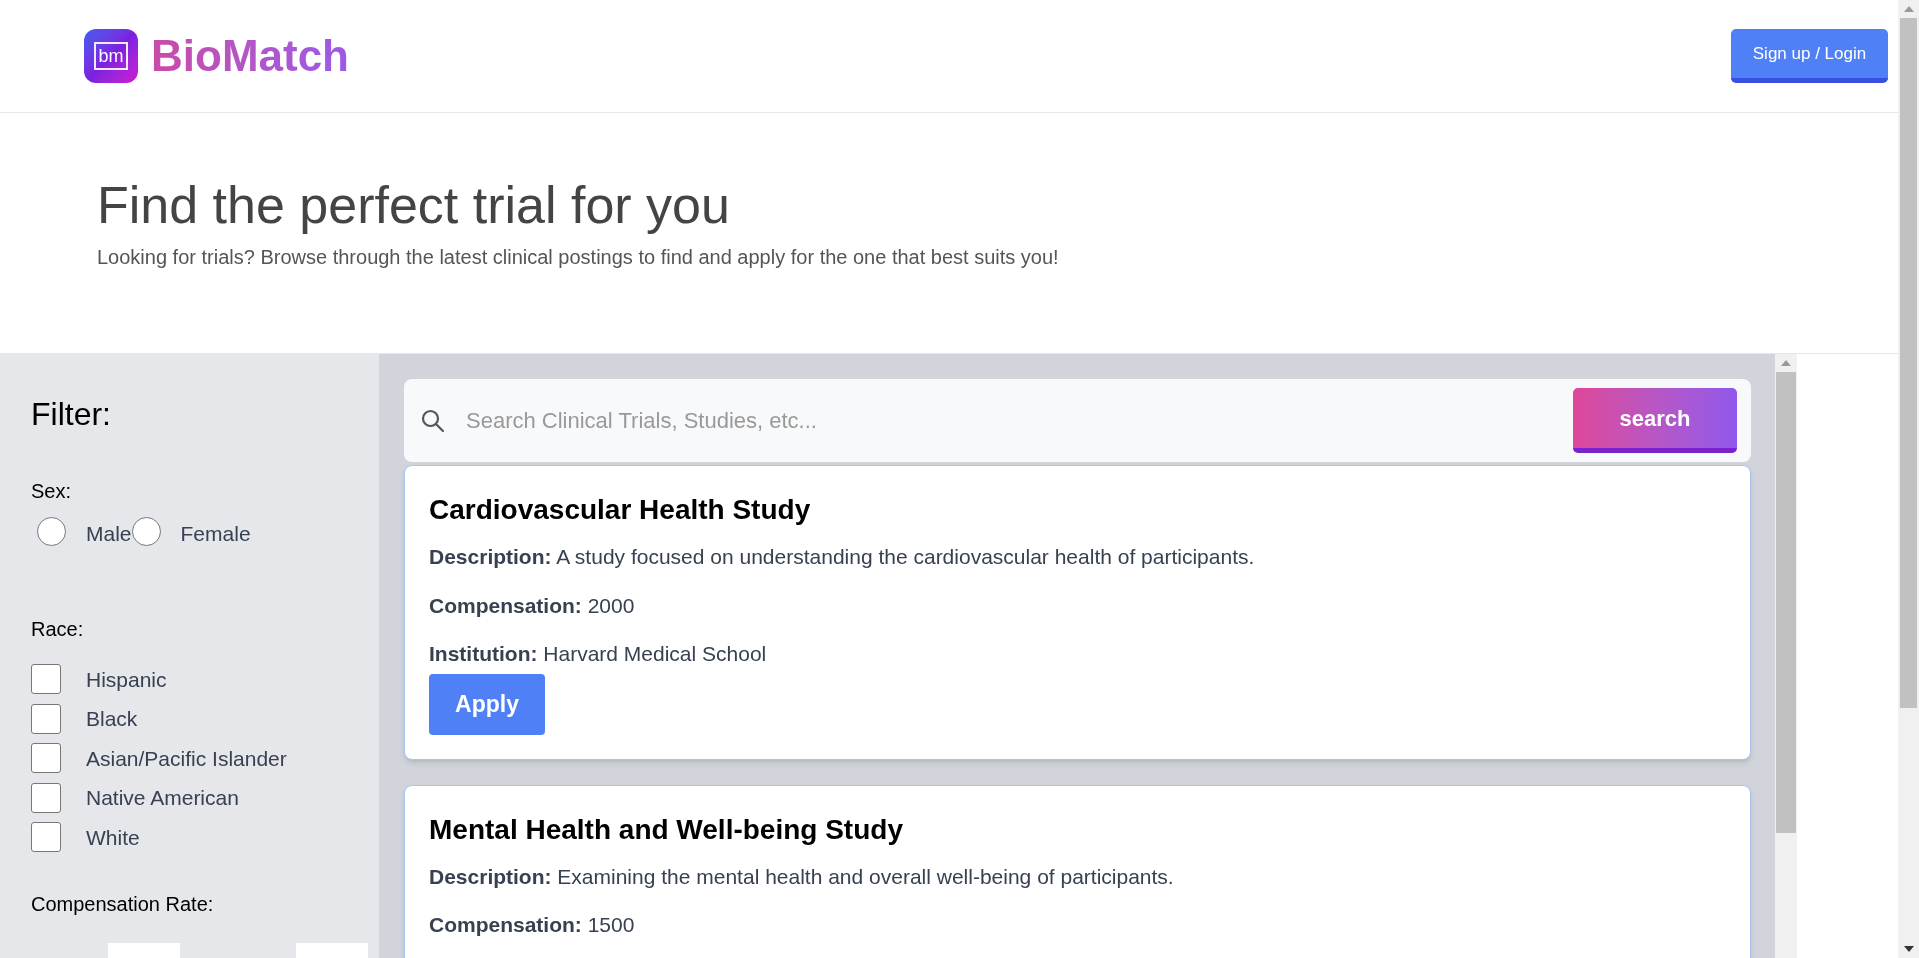 The height and width of the screenshot is (958, 1919). I want to click on search-icon, so click(433, 420).